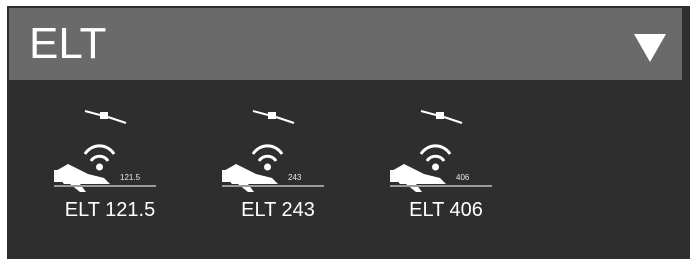 This screenshot has height=265, width=697. I want to click on elt-item-406: 406 ELT 406, so click(446, 162).